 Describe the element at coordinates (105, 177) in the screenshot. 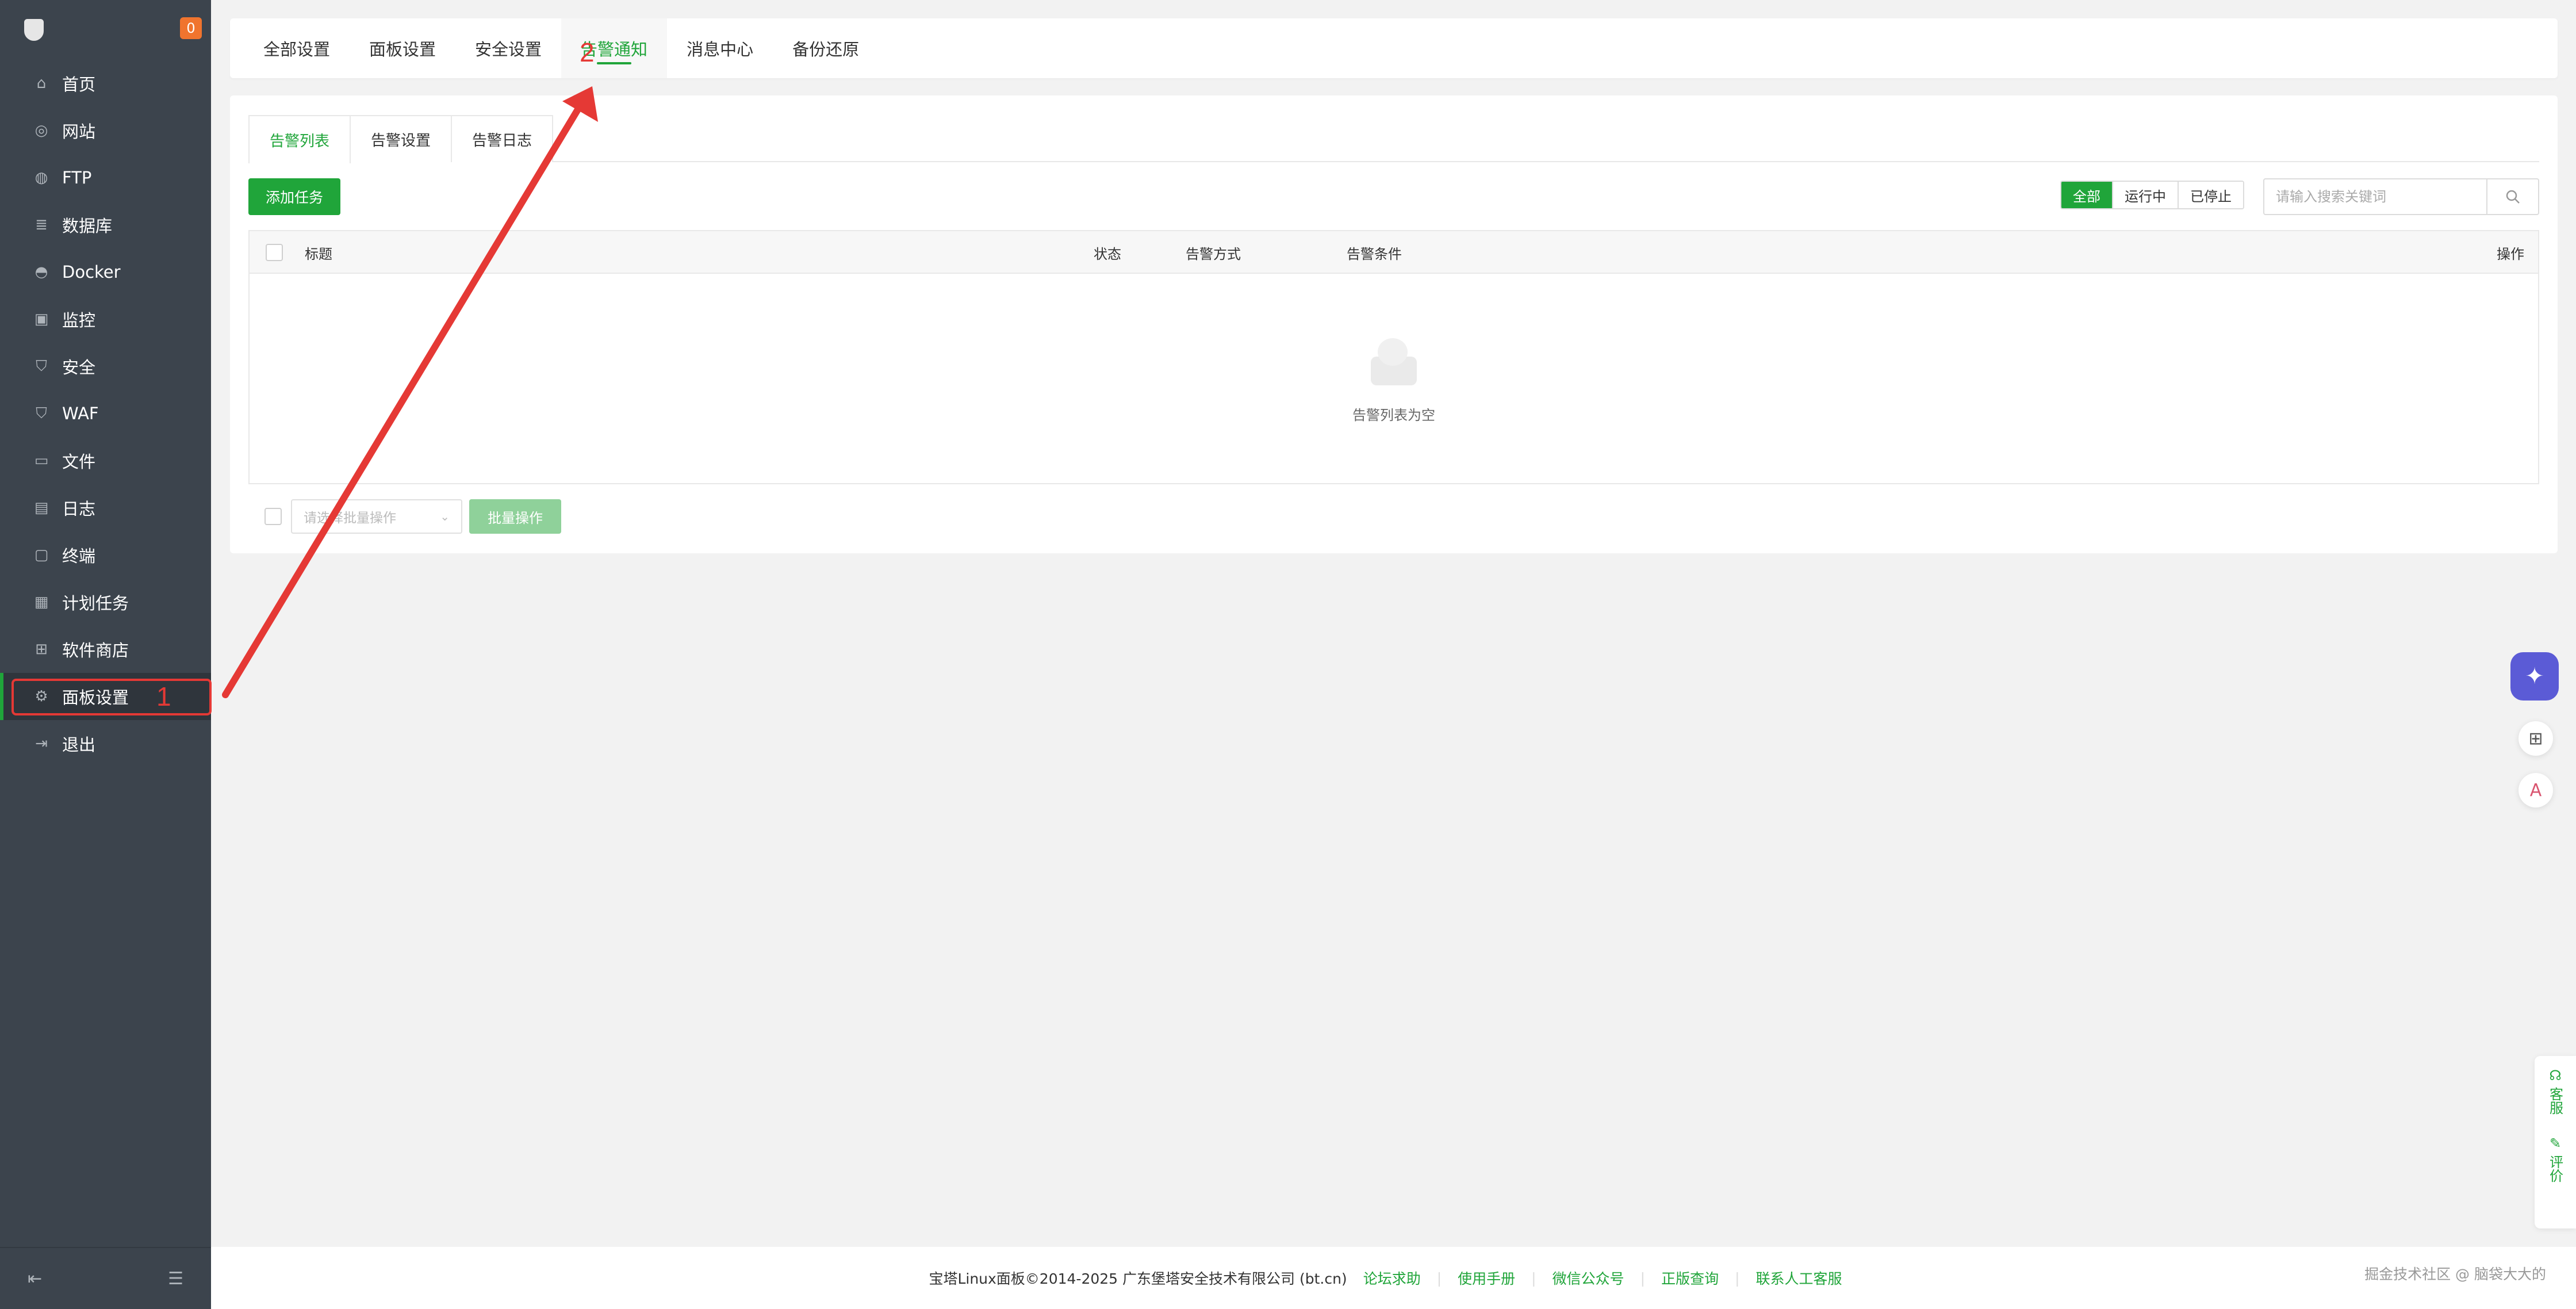

I see `sidebar-item-ftp: ◍ FTP` at that location.